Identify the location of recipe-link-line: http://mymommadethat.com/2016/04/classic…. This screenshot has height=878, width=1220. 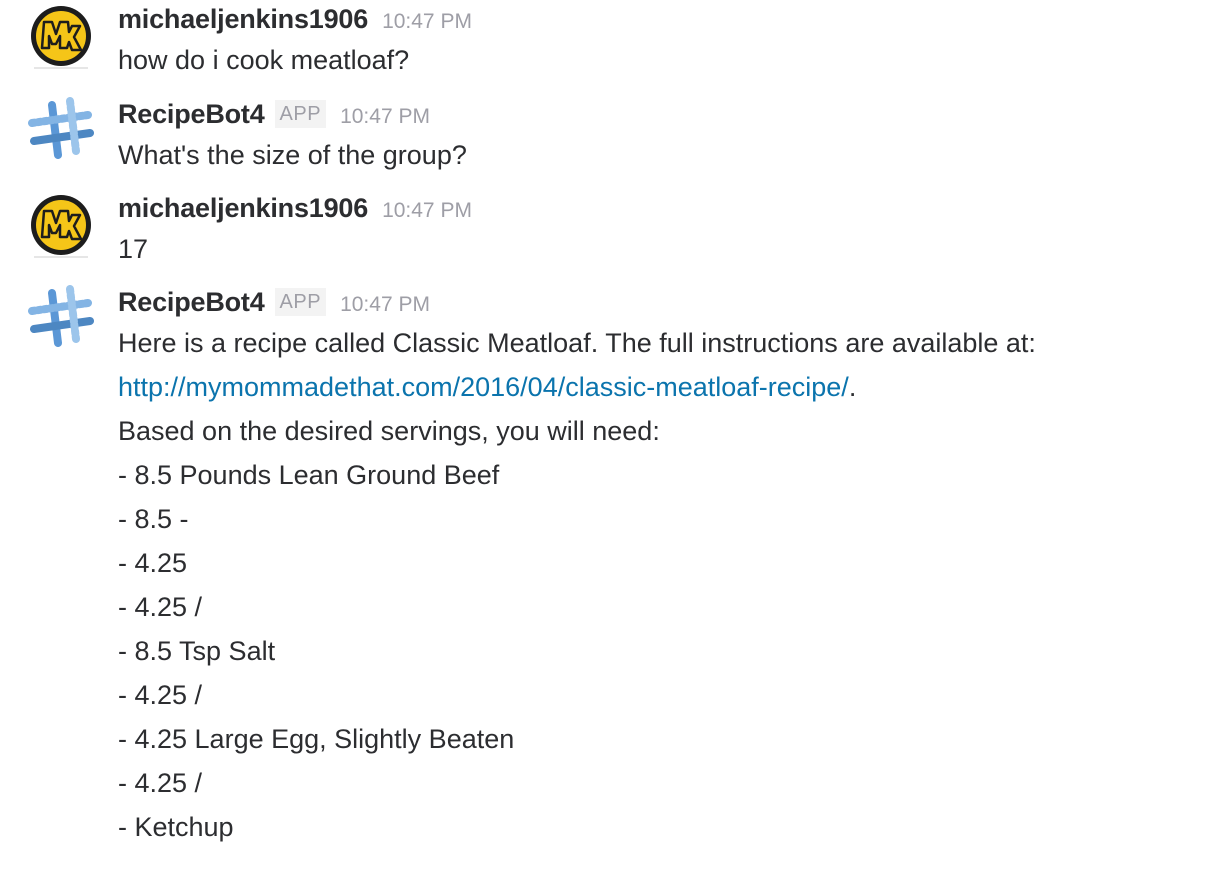
(659, 387).